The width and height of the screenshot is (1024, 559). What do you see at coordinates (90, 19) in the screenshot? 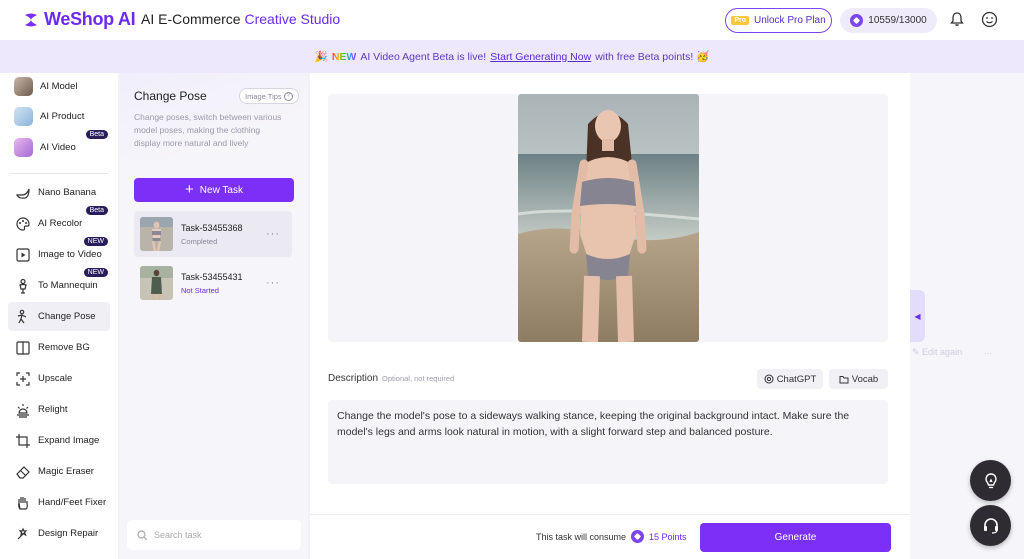
I see `logo-text: WeShop AI` at bounding box center [90, 19].